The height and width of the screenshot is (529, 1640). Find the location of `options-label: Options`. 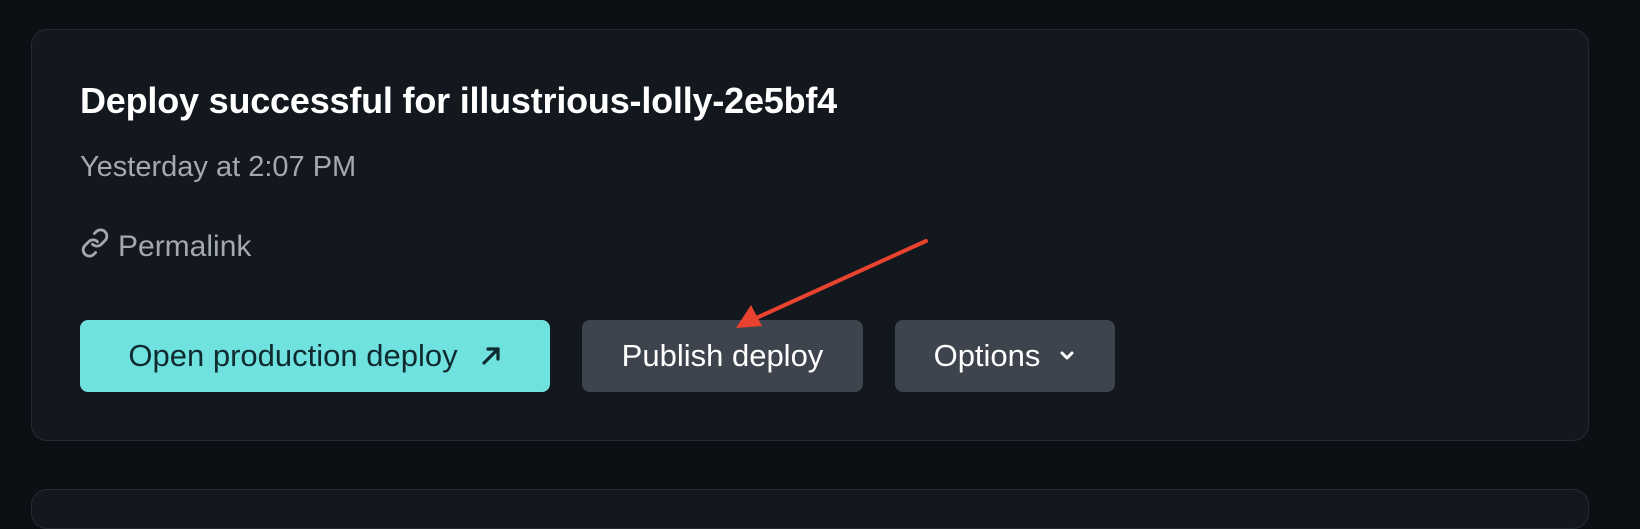

options-label: Options is located at coordinates (987, 355).